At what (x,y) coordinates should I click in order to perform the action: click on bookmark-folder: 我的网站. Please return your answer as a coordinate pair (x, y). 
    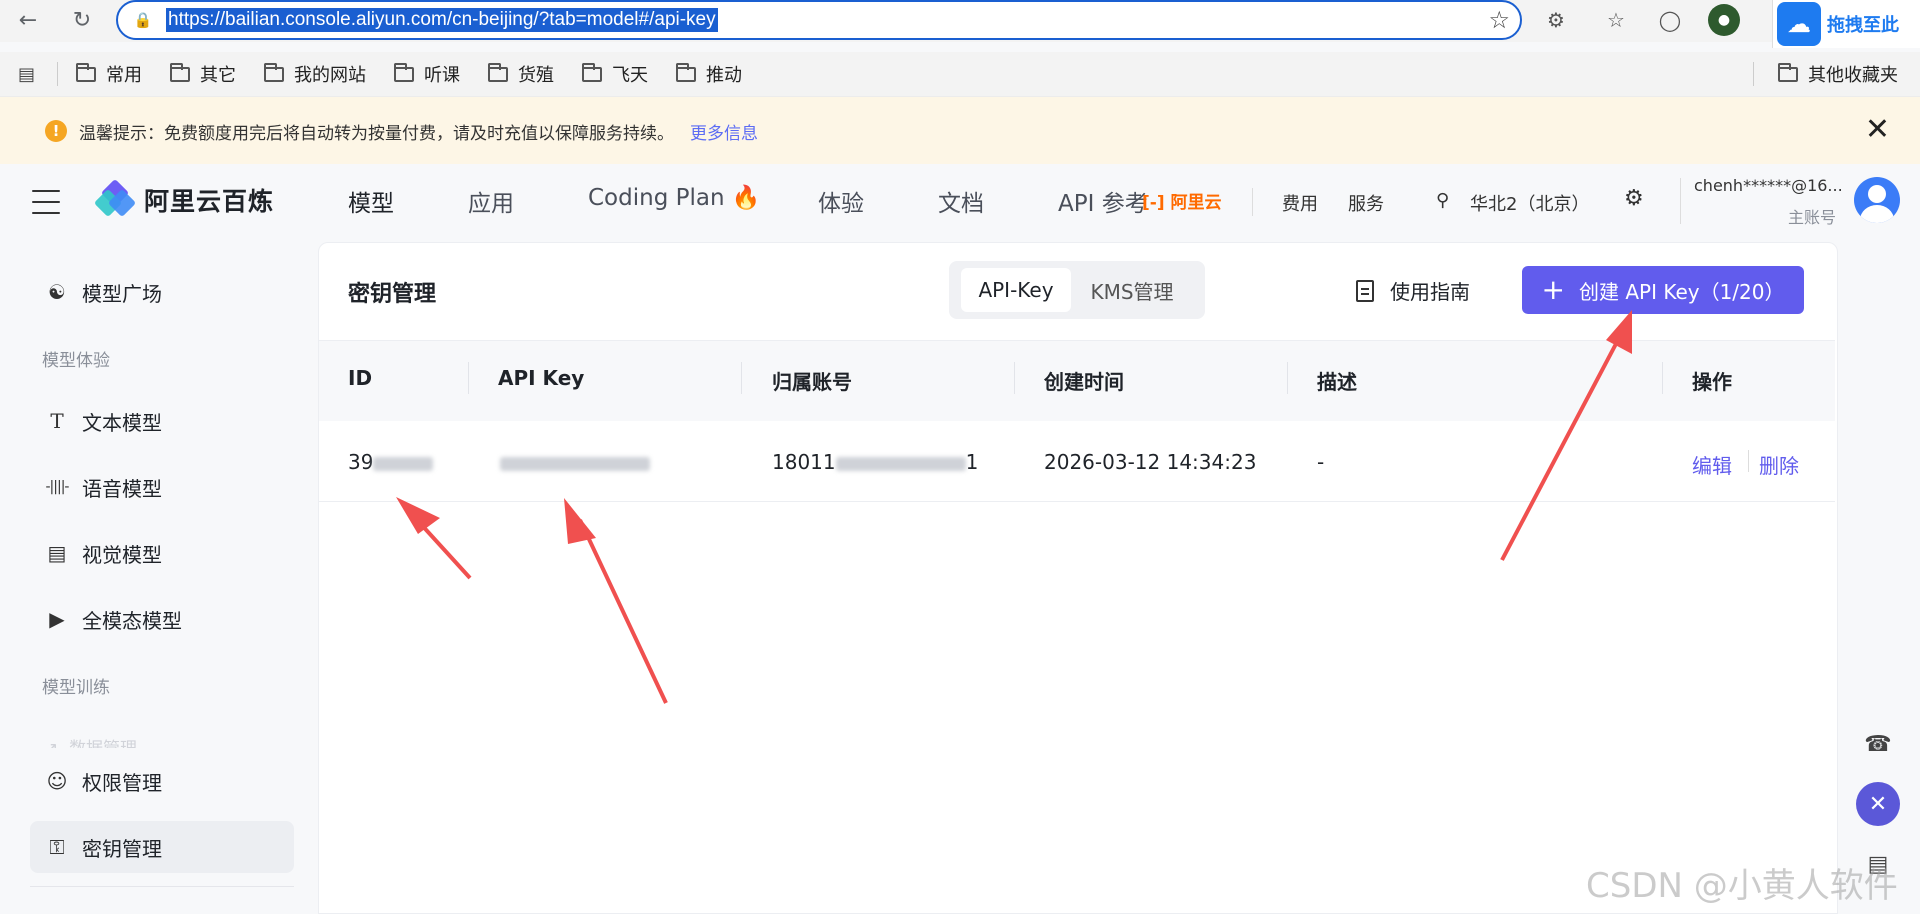
    Looking at the image, I should click on (315, 74).